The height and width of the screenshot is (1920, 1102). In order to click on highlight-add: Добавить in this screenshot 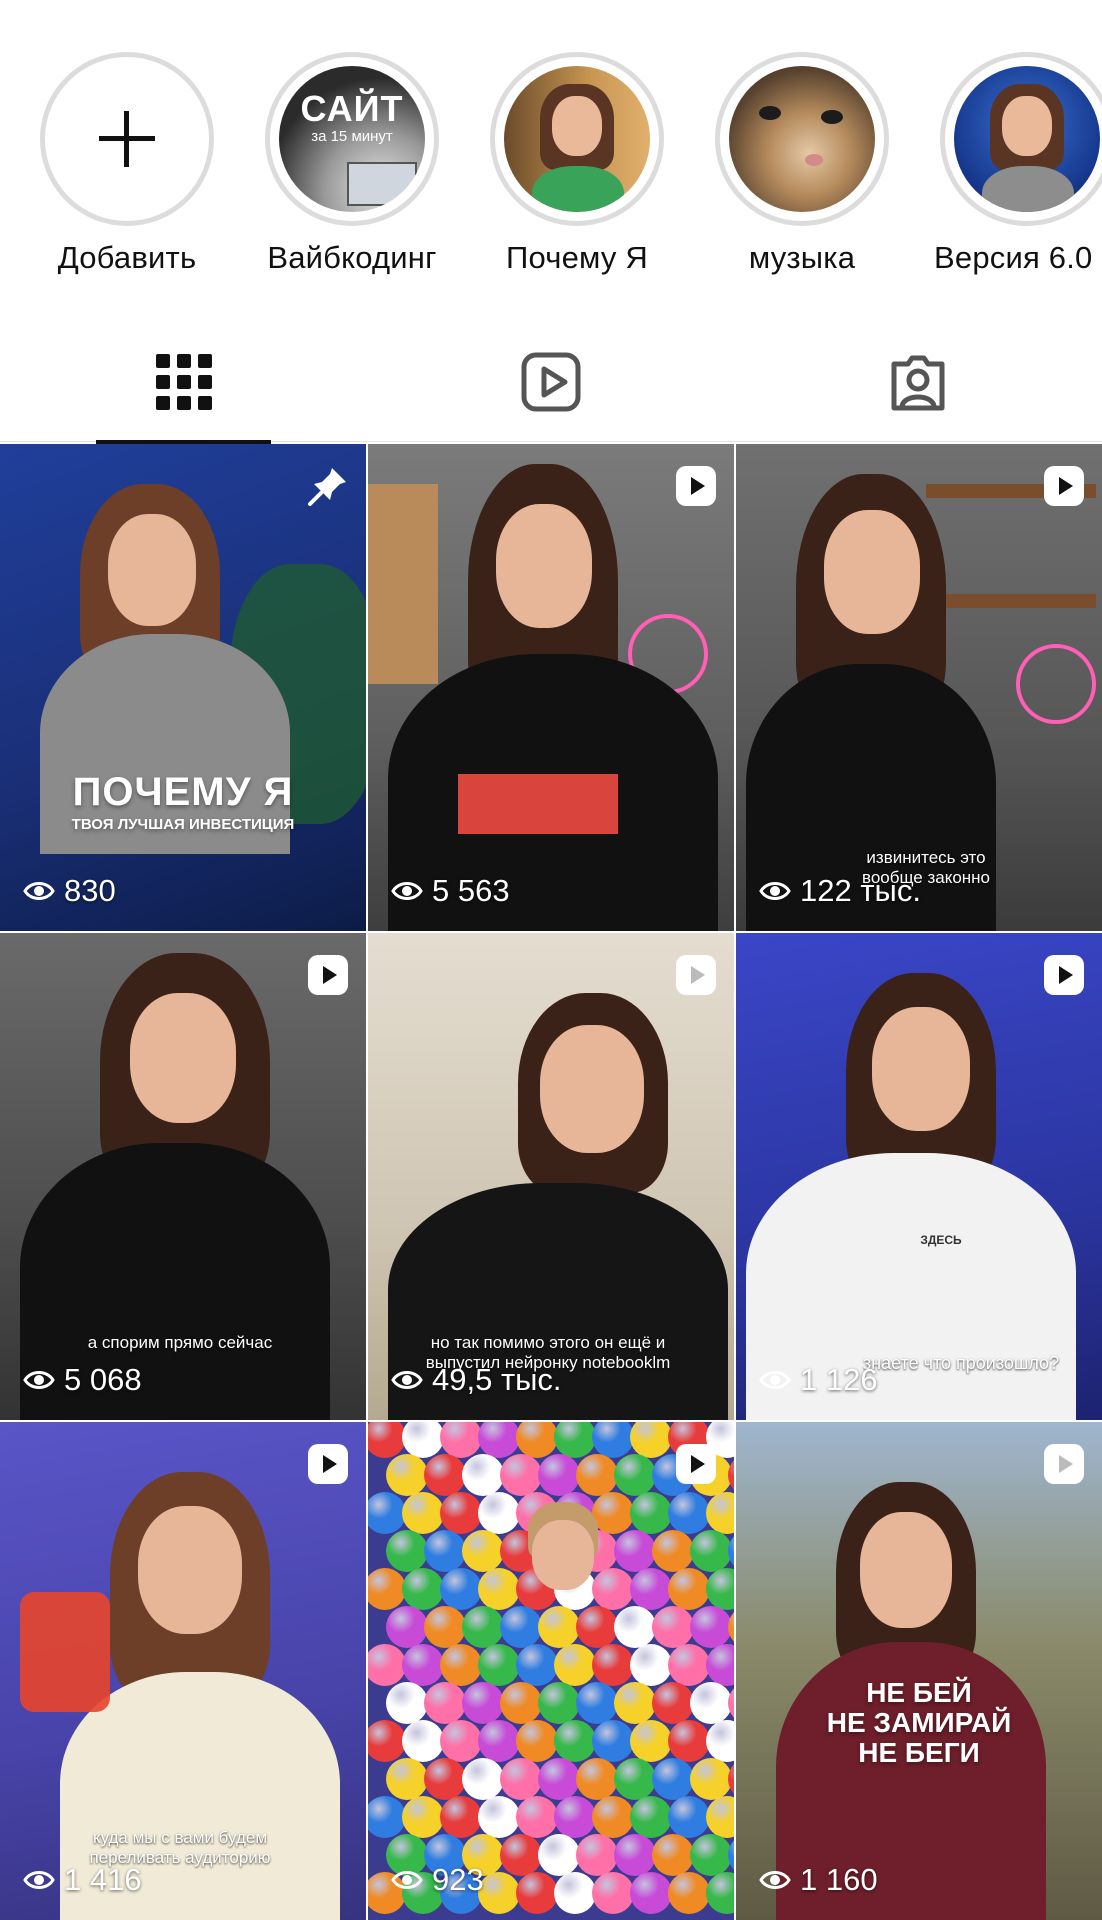, I will do `click(114, 167)`.